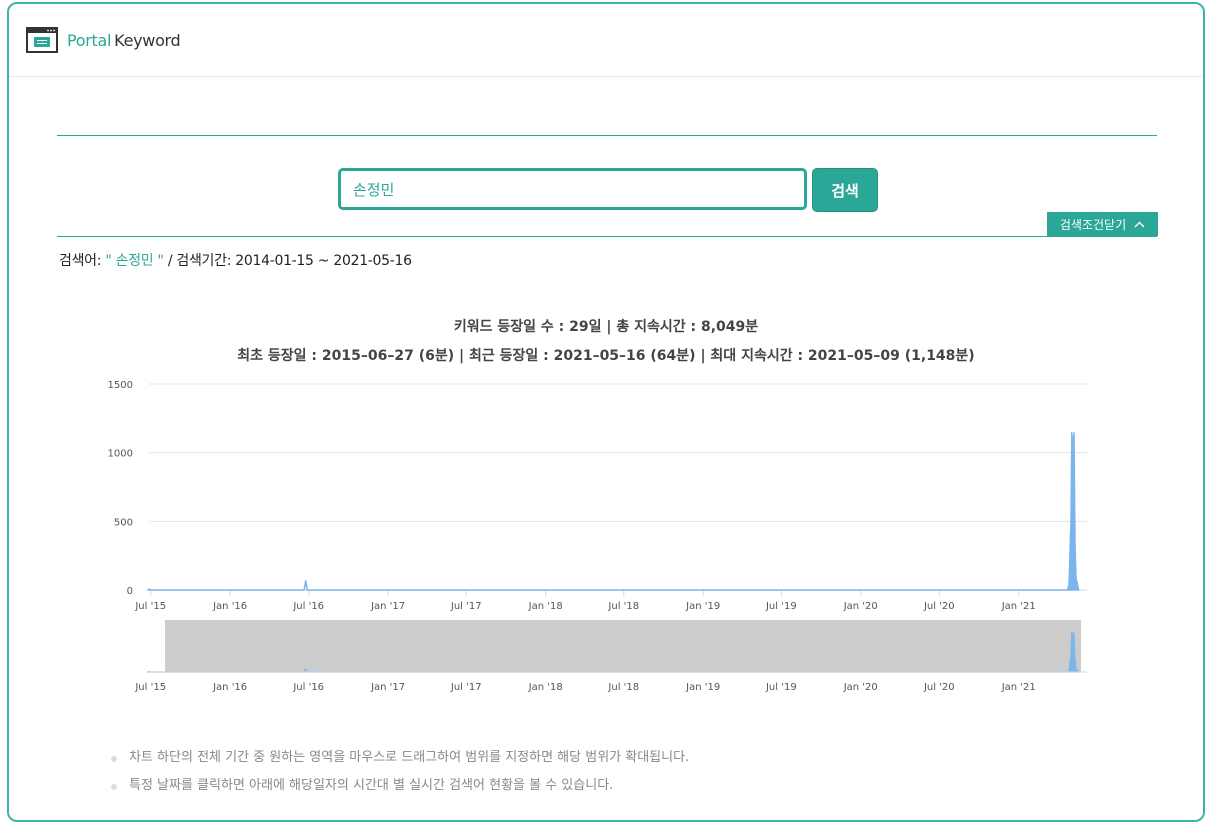 The height and width of the screenshot is (822, 1205). What do you see at coordinates (545, 606) in the screenshot?
I see `x-tick-label: Jan '18` at bounding box center [545, 606].